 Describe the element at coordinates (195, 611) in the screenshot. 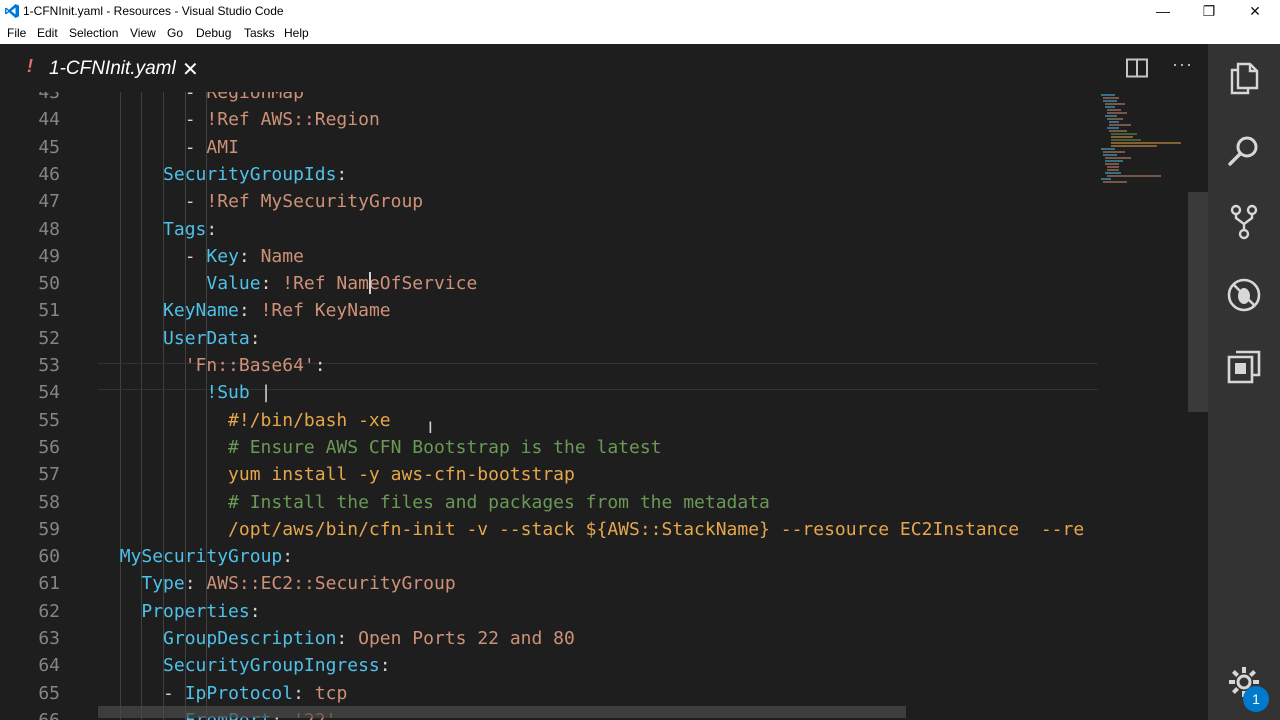

I see `code-token: Properties` at that location.